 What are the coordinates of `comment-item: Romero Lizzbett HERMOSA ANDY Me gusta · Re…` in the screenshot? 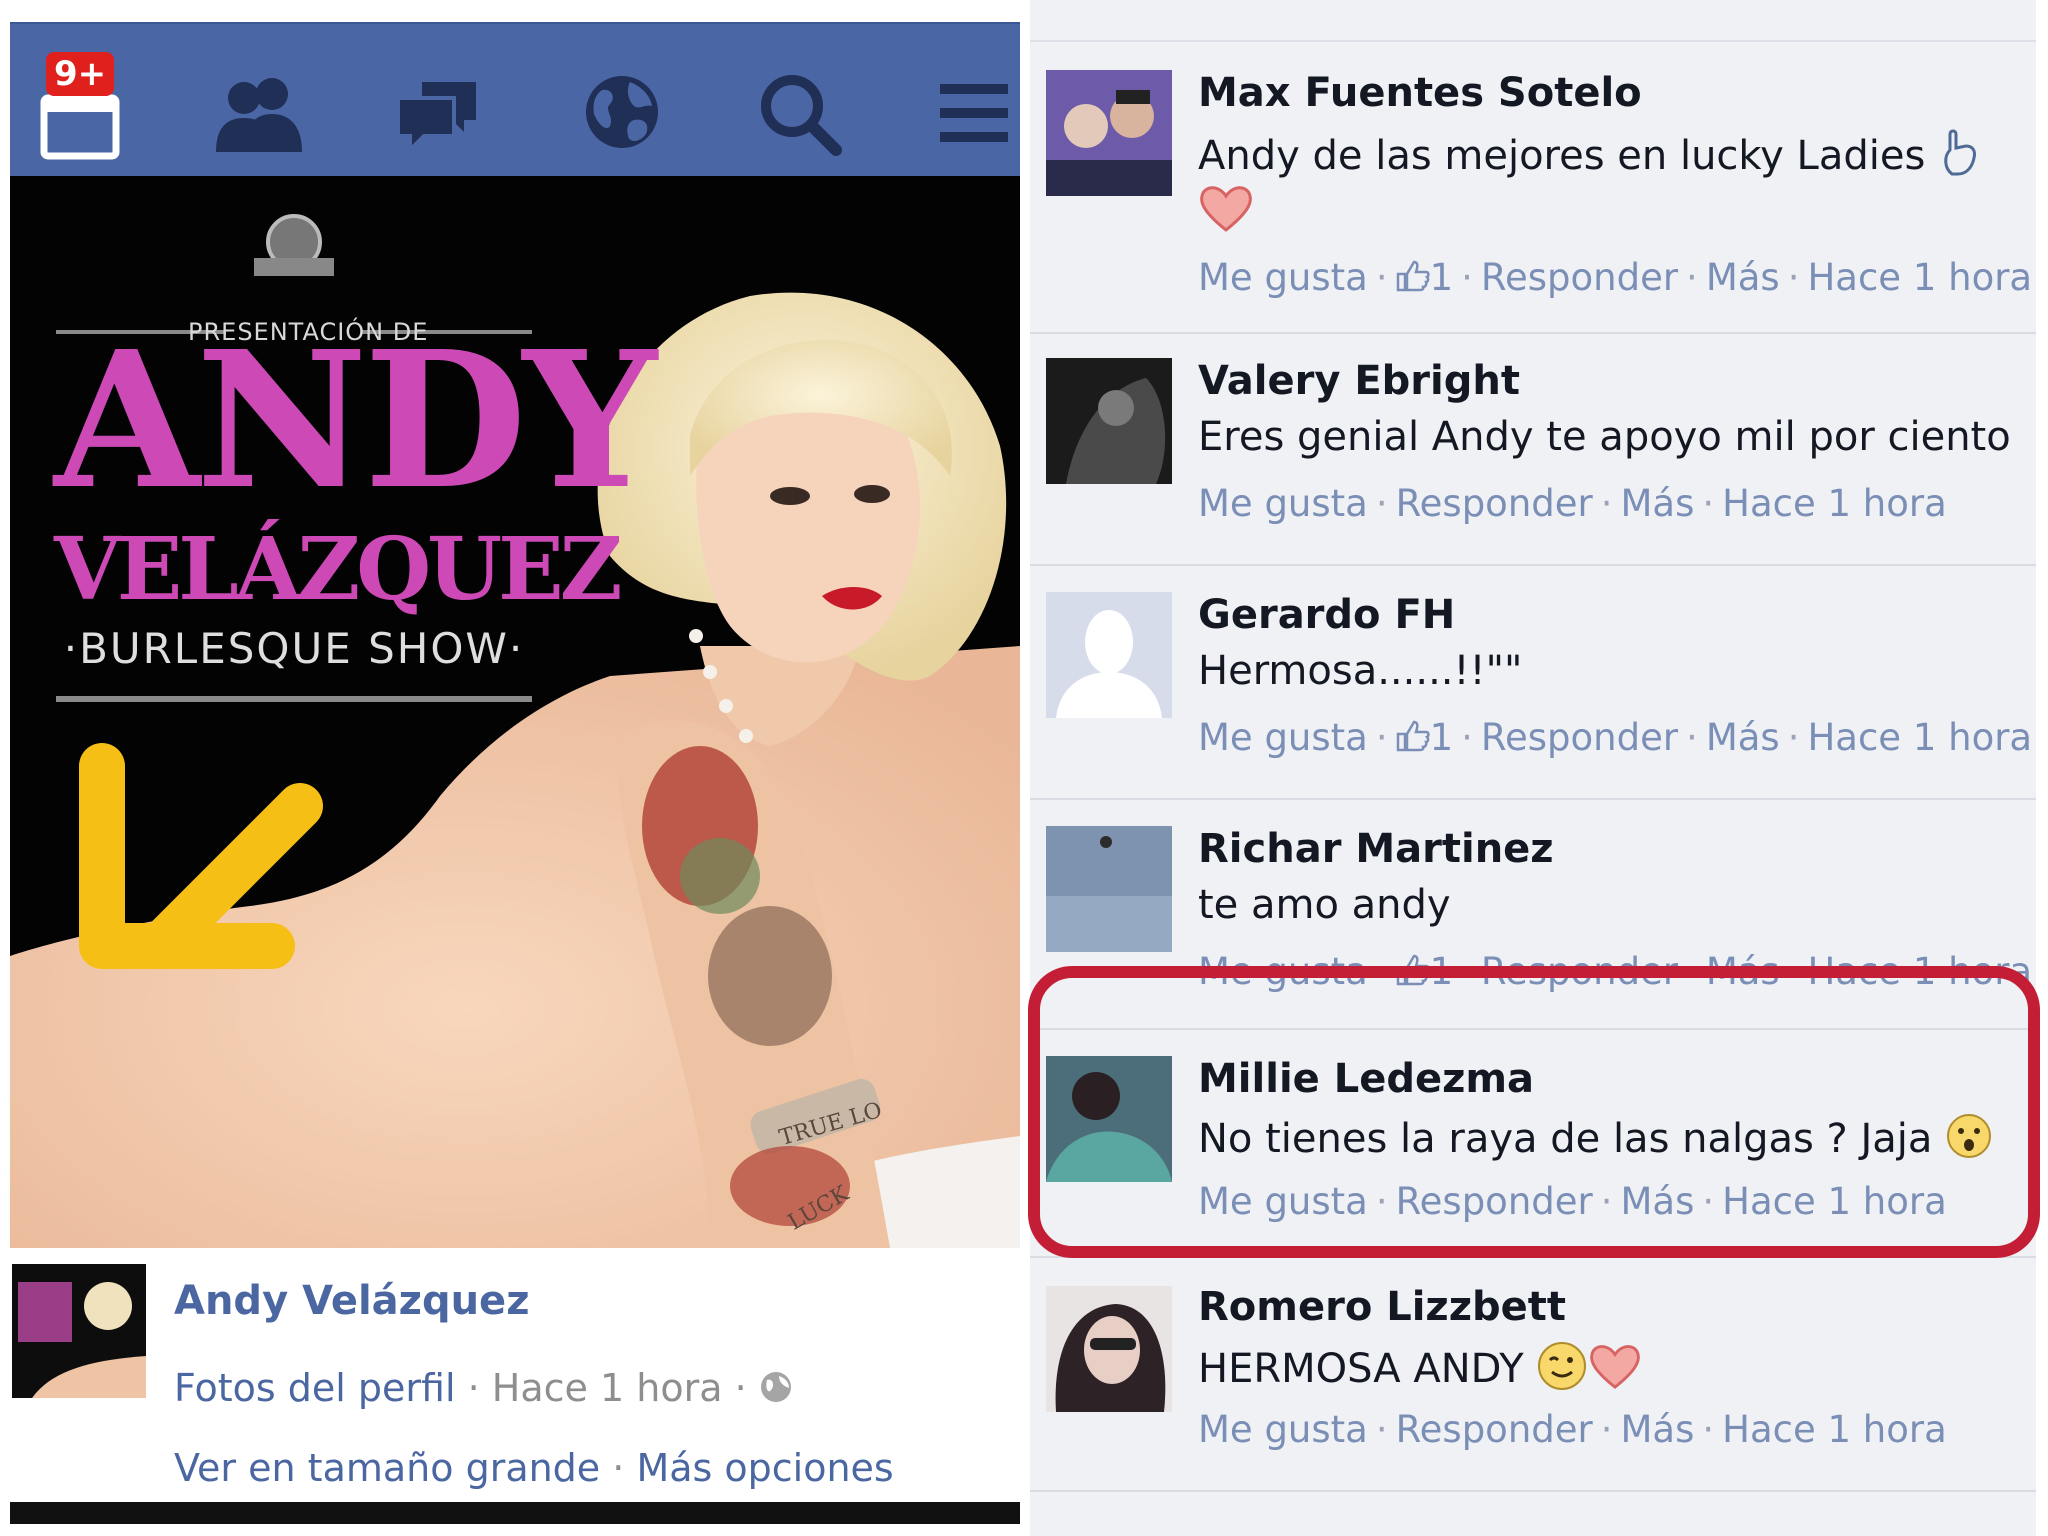 It's located at (1533, 1375).